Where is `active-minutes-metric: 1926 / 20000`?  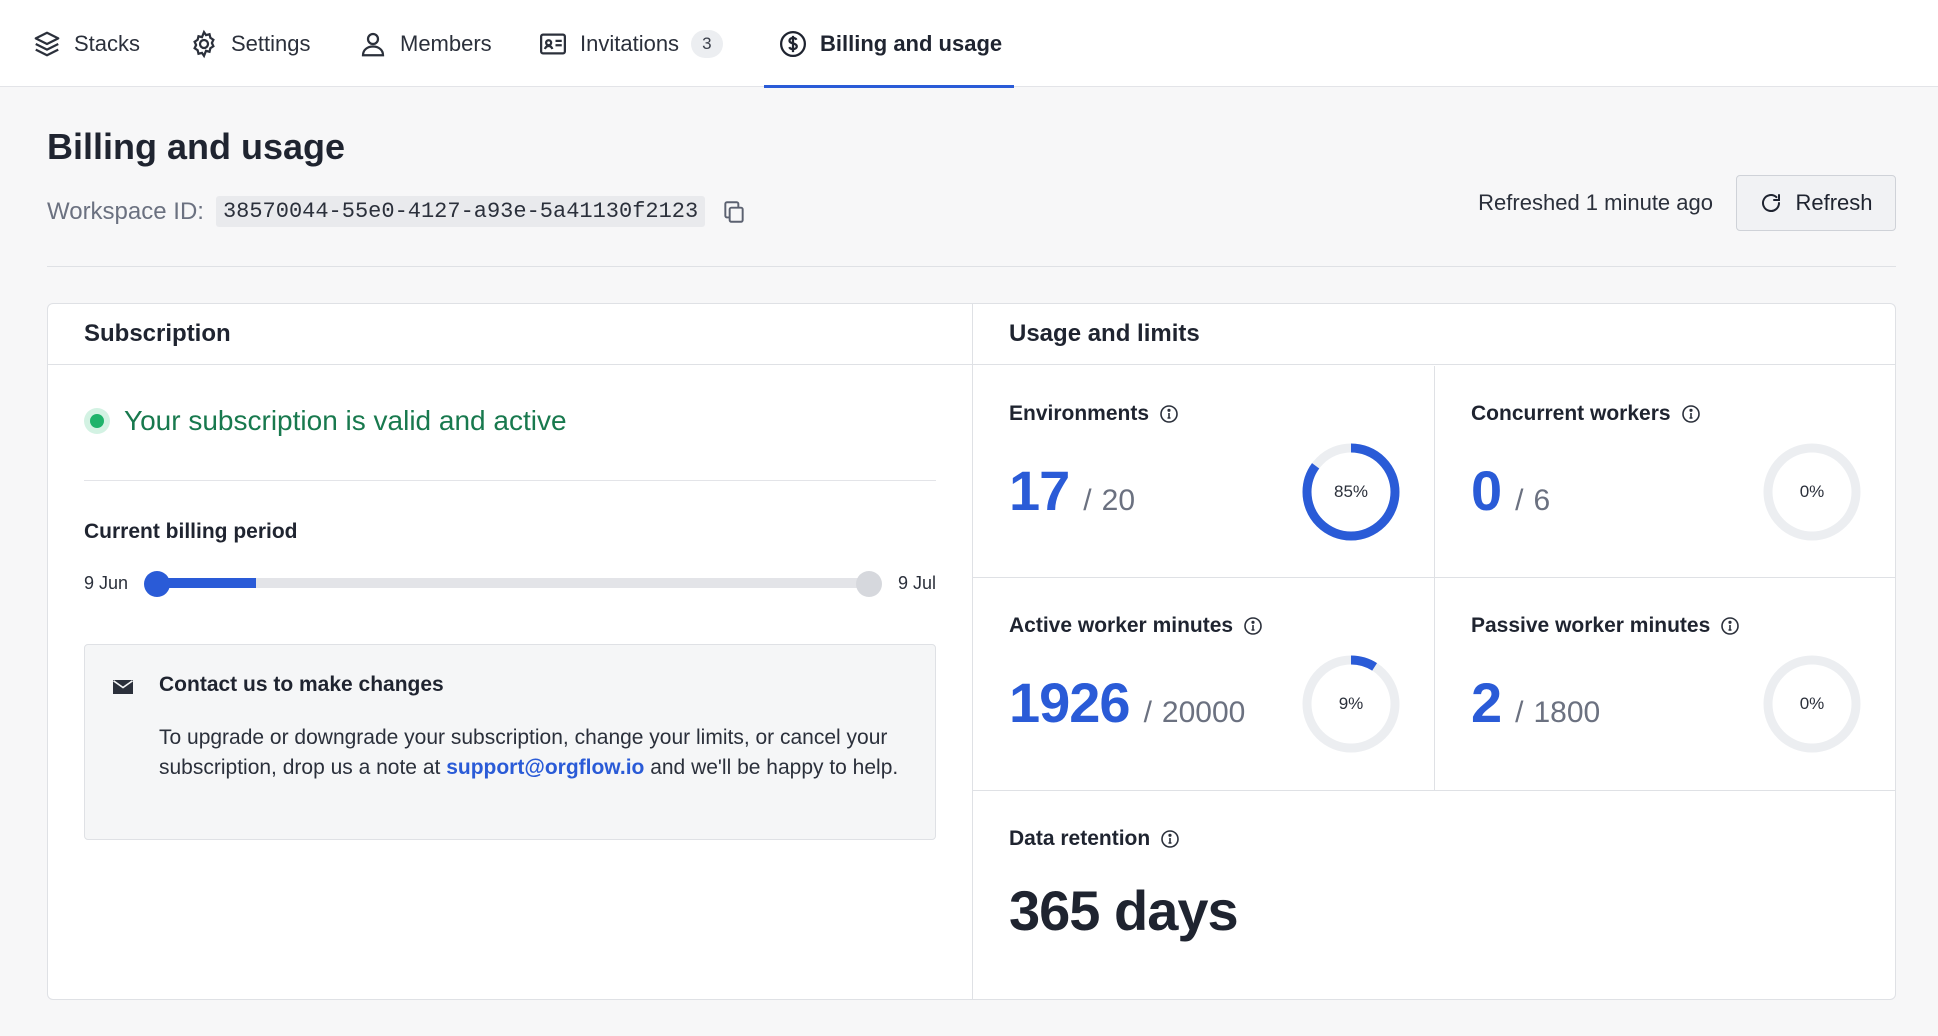 active-minutes-metric: 1926 / 20000 is located at coordinates (1127, 702).